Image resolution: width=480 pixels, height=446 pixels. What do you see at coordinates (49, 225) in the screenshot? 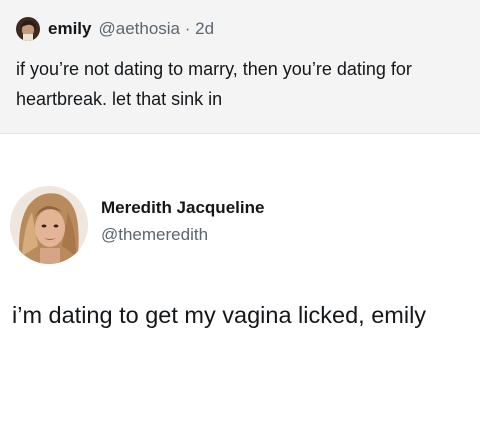
I see `avatar-meredith-icon` at bounding box center [49, 225].